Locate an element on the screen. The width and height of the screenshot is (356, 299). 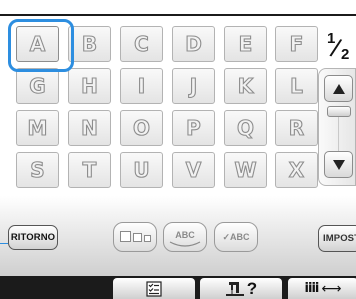
check-abc-button: ✓ ABC is located at coordinates (236, 237).